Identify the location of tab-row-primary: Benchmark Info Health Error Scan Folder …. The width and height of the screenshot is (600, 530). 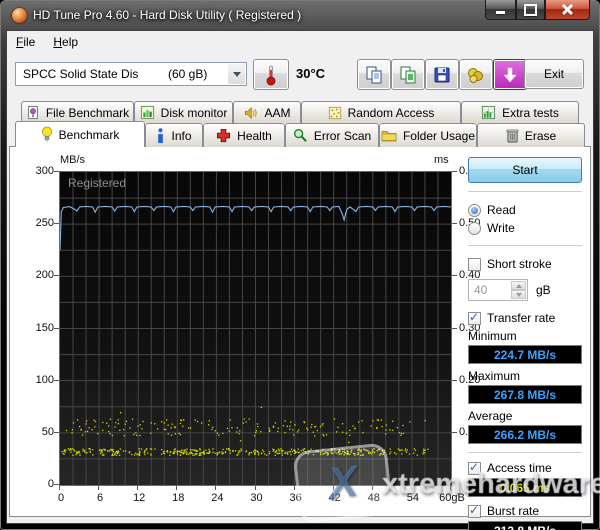
(300, 134).